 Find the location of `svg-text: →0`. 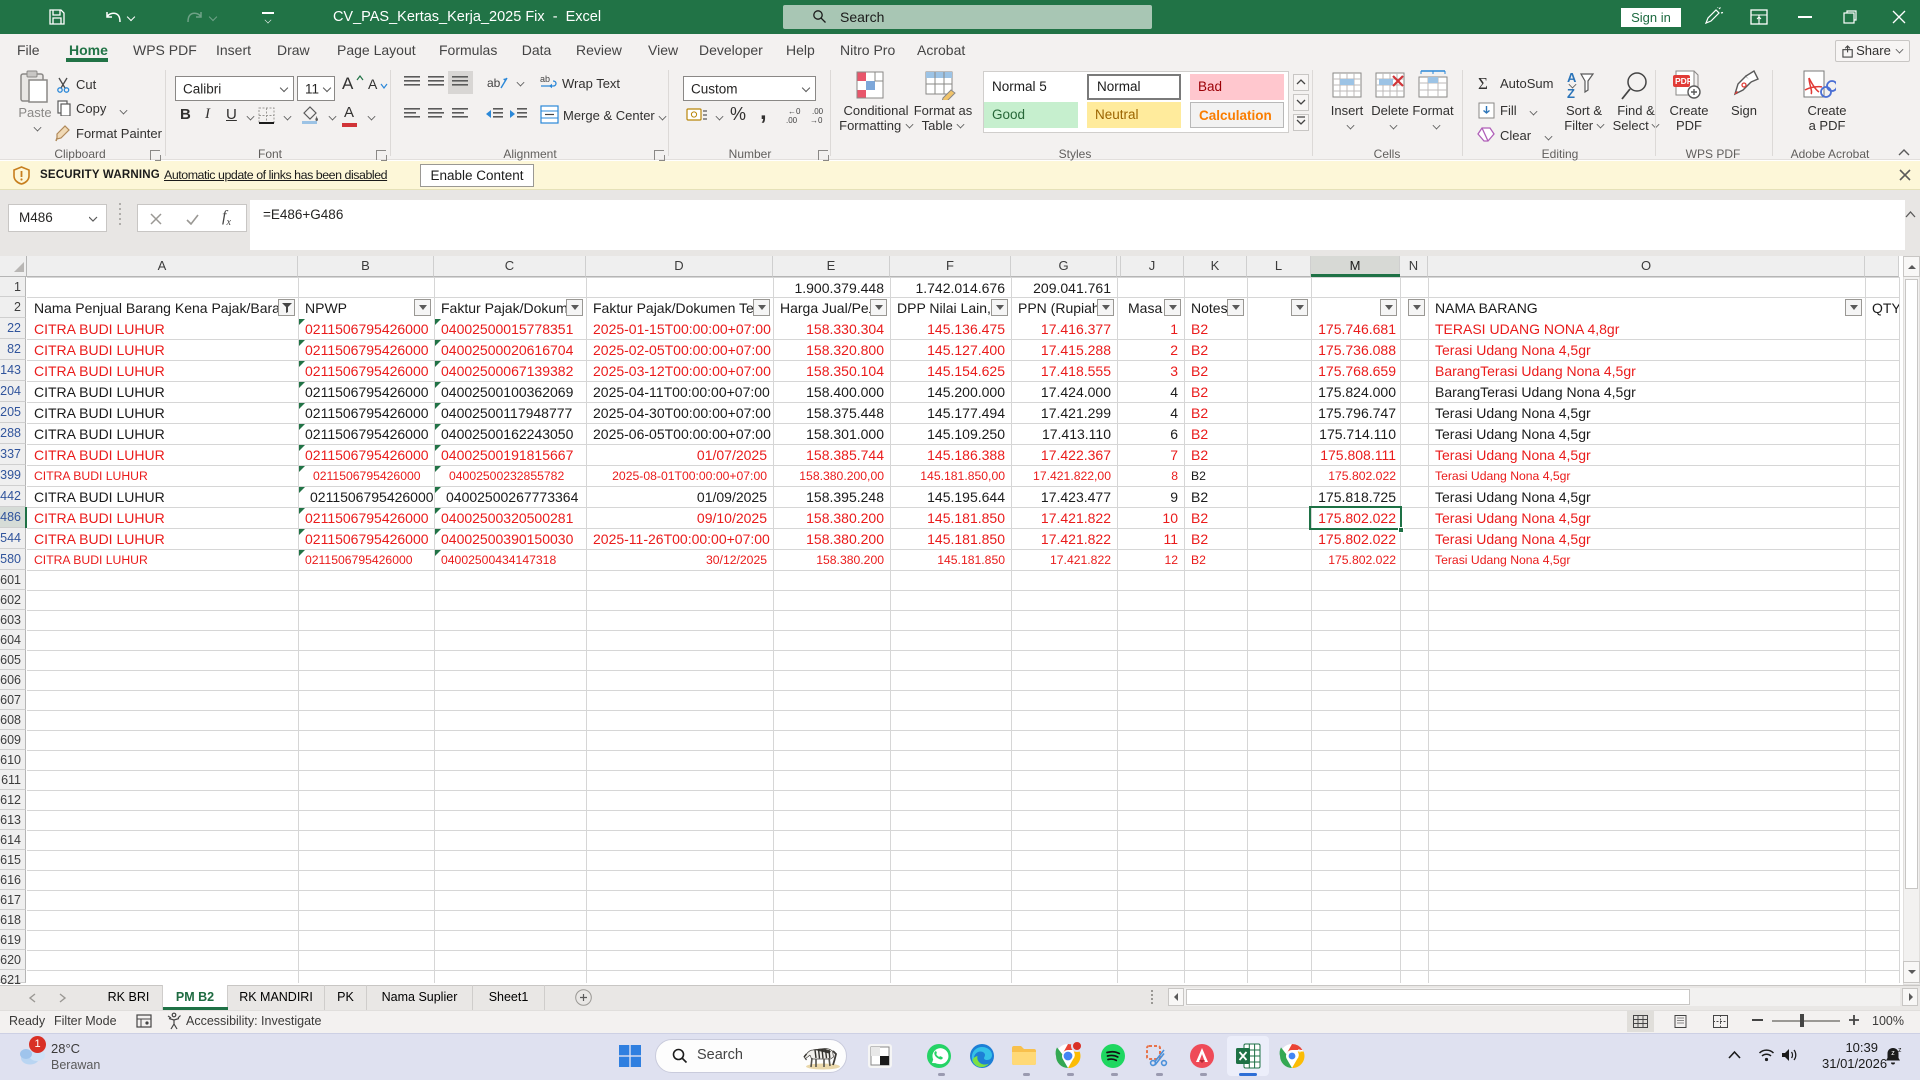

svg-text: →0 is located at coordinates (816, 120).